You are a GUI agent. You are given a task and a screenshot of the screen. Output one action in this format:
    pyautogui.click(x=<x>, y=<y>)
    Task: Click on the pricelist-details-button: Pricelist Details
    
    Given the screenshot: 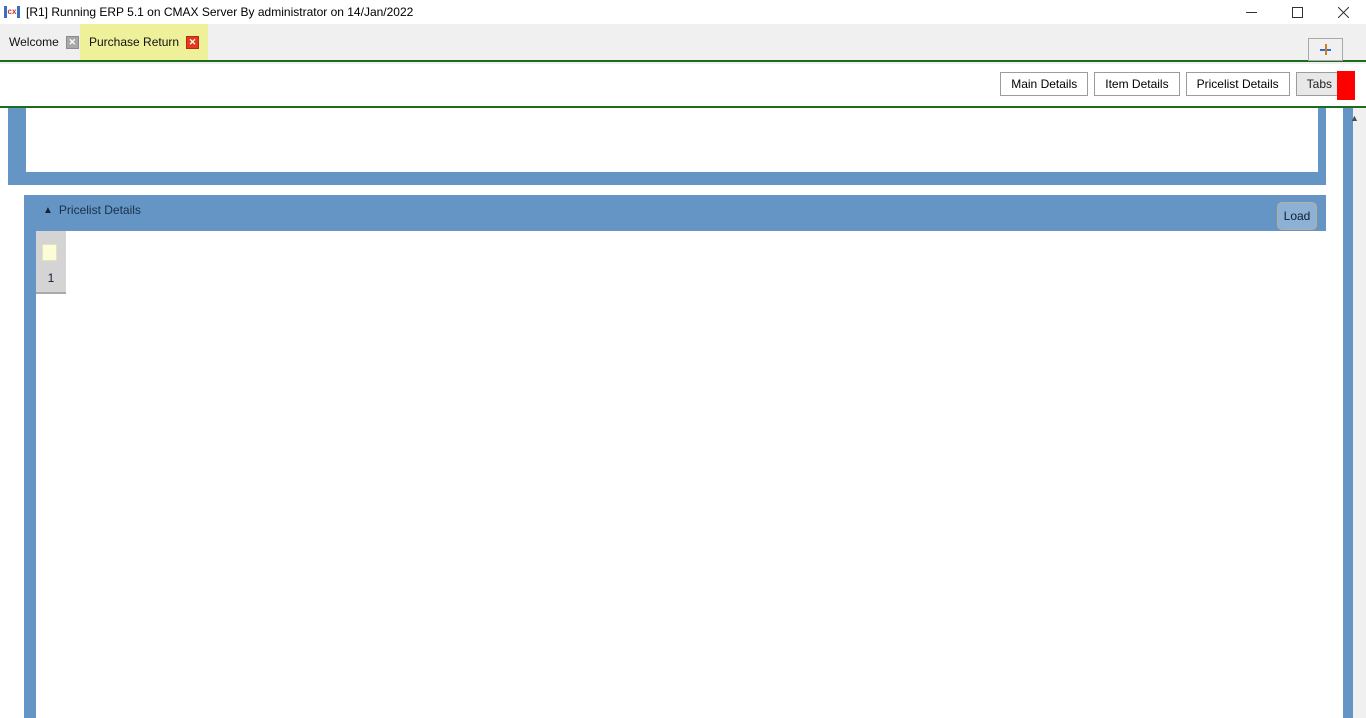 What is the action you would take?
    pyautogui.click(x=1237, y=84)
    